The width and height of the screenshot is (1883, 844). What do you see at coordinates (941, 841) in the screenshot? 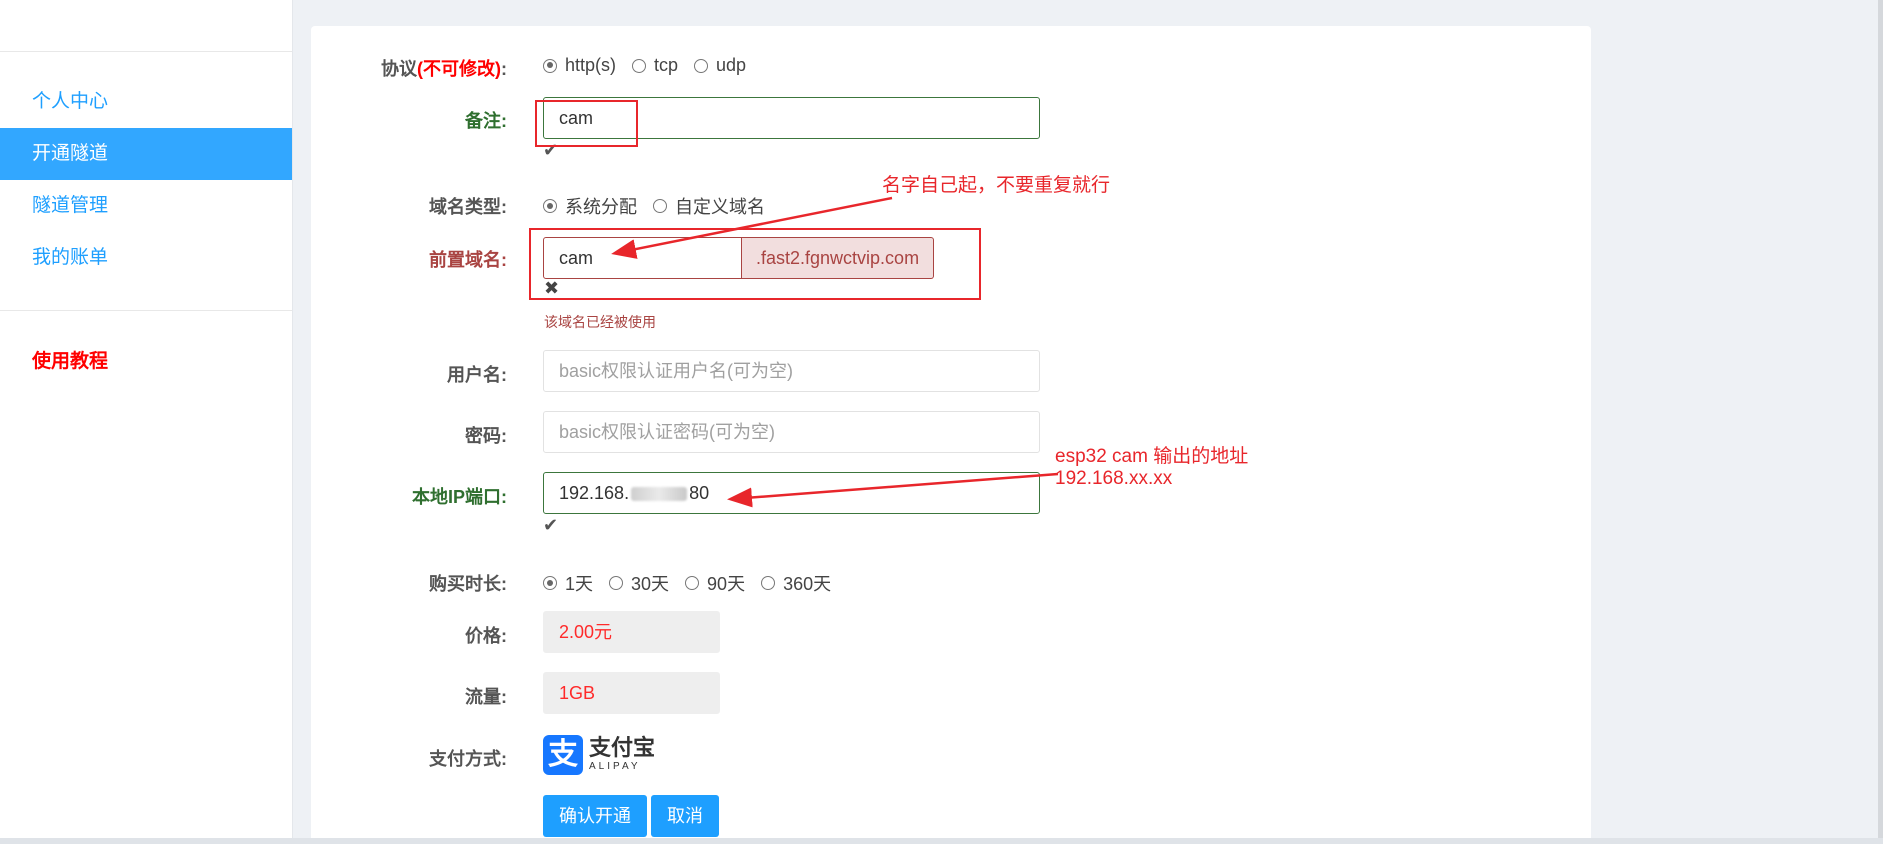
I see `bottom-strip` at bounding box center [941, 841].